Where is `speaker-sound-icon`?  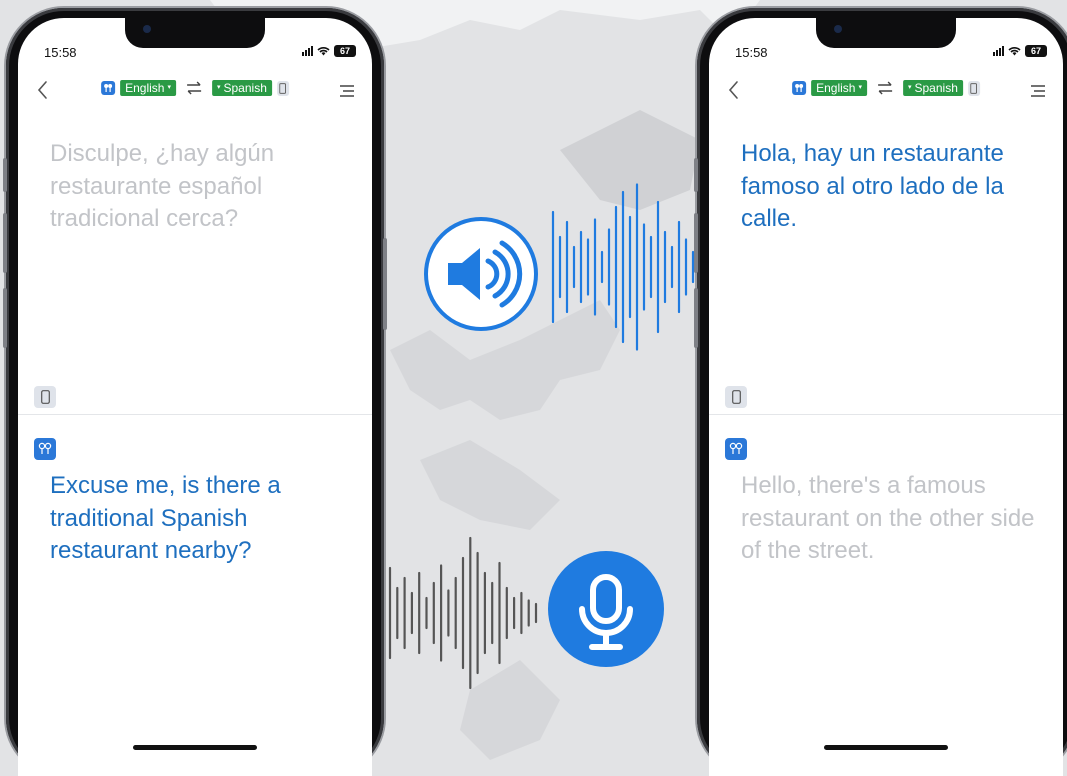 speaker-sound-icon is located at coordinates (481, 274).